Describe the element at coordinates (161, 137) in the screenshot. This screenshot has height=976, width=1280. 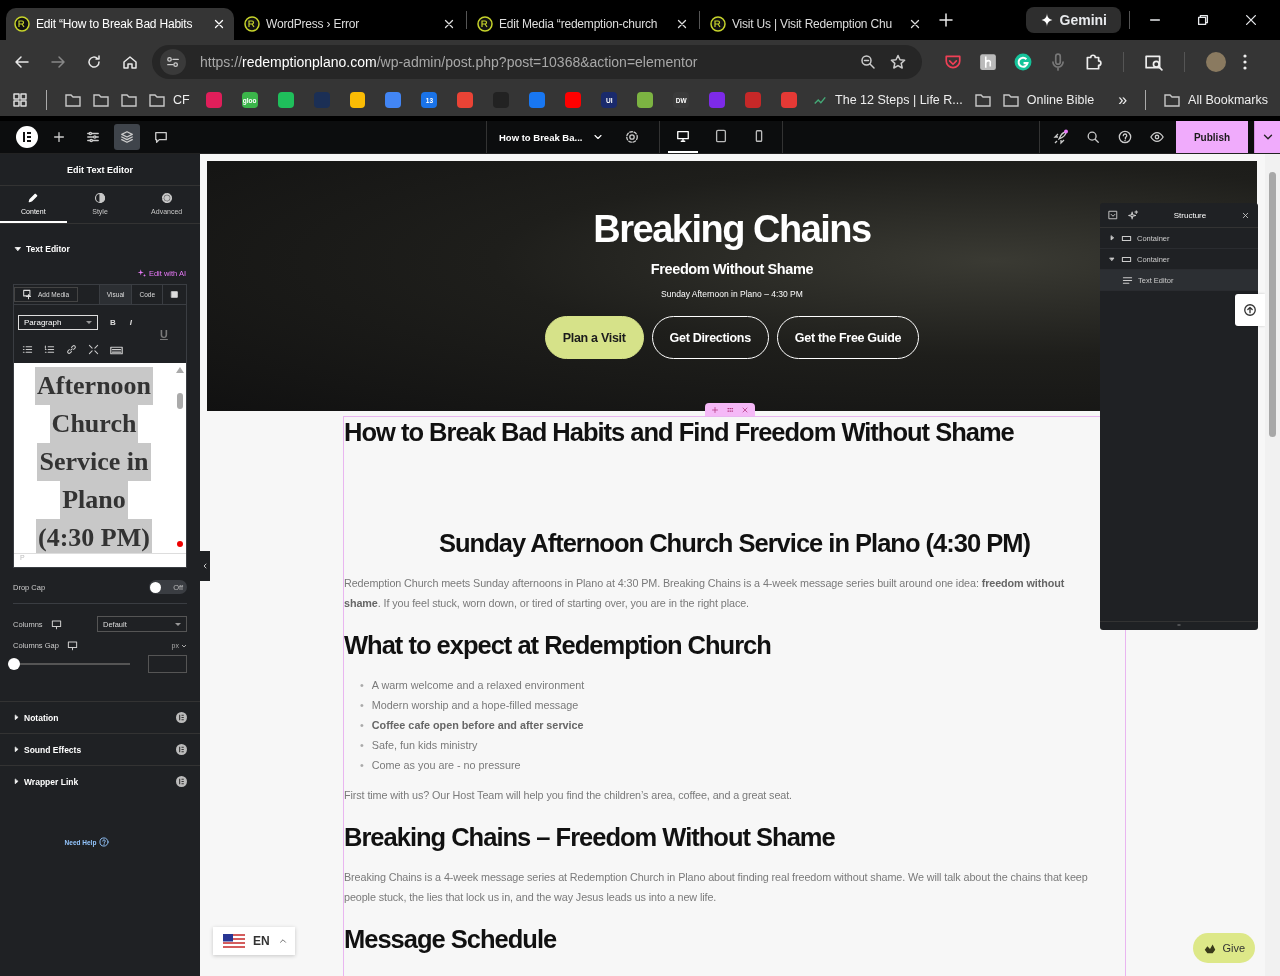
I see `comment-icon` at that location.